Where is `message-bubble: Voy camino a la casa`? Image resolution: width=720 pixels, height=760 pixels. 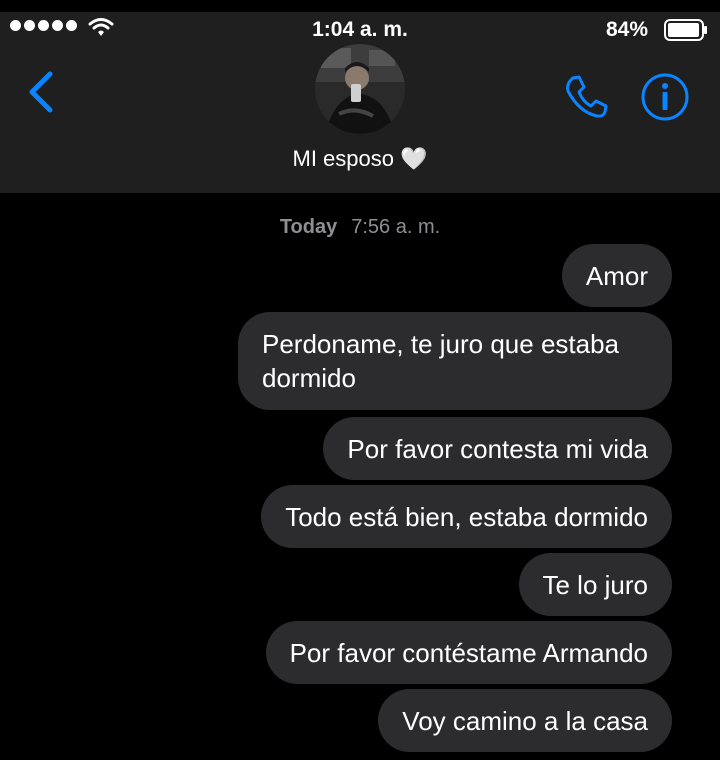 message-bubble: Voy camino a la casa is located at coordinates (525, 720).